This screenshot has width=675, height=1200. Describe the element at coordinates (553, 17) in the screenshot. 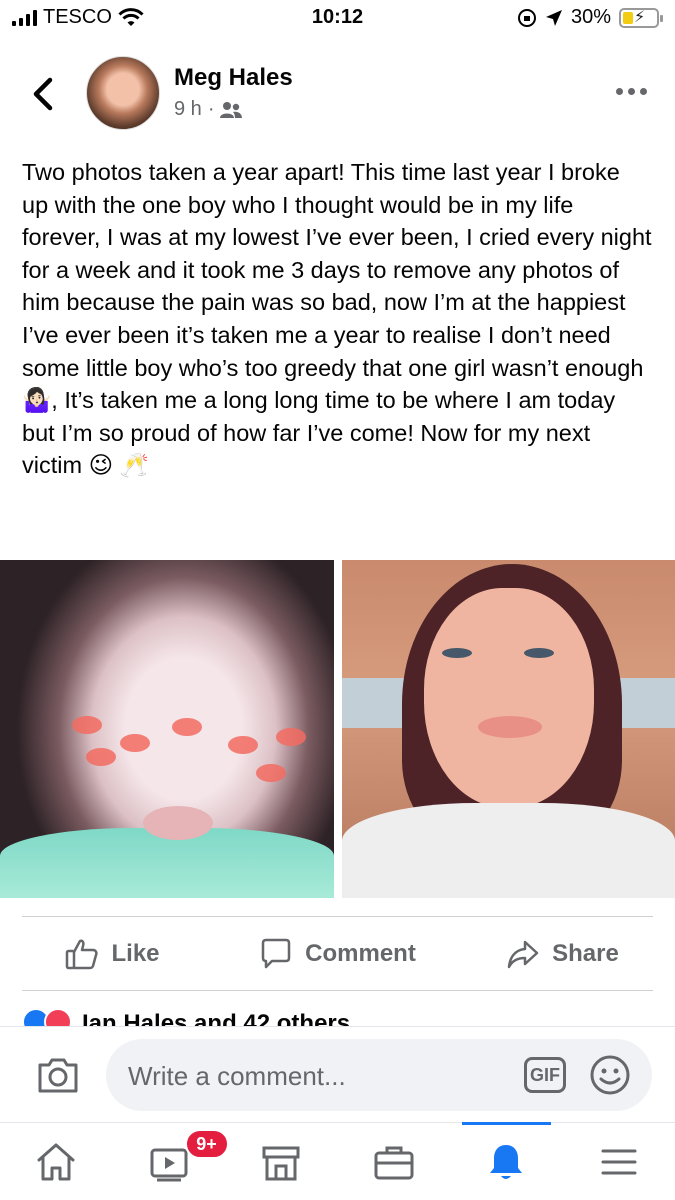

I see `location-icon` at that location.